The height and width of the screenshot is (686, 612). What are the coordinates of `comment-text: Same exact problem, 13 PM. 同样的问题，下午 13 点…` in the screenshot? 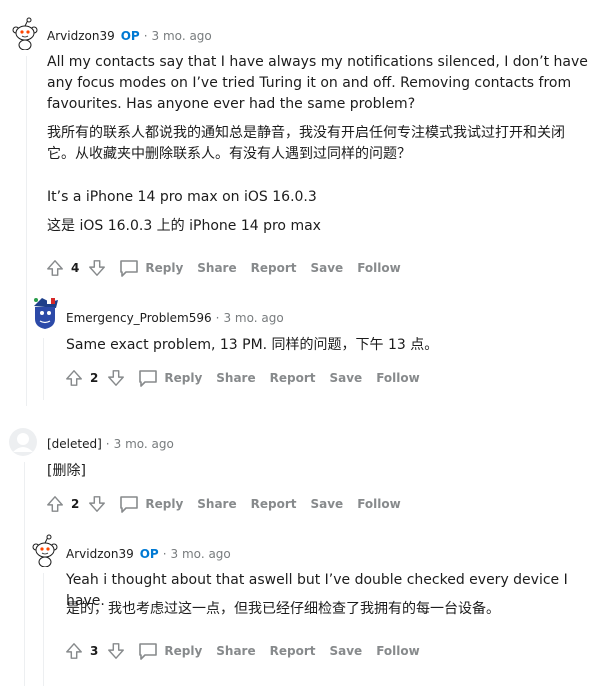 It's located at (252, 345).